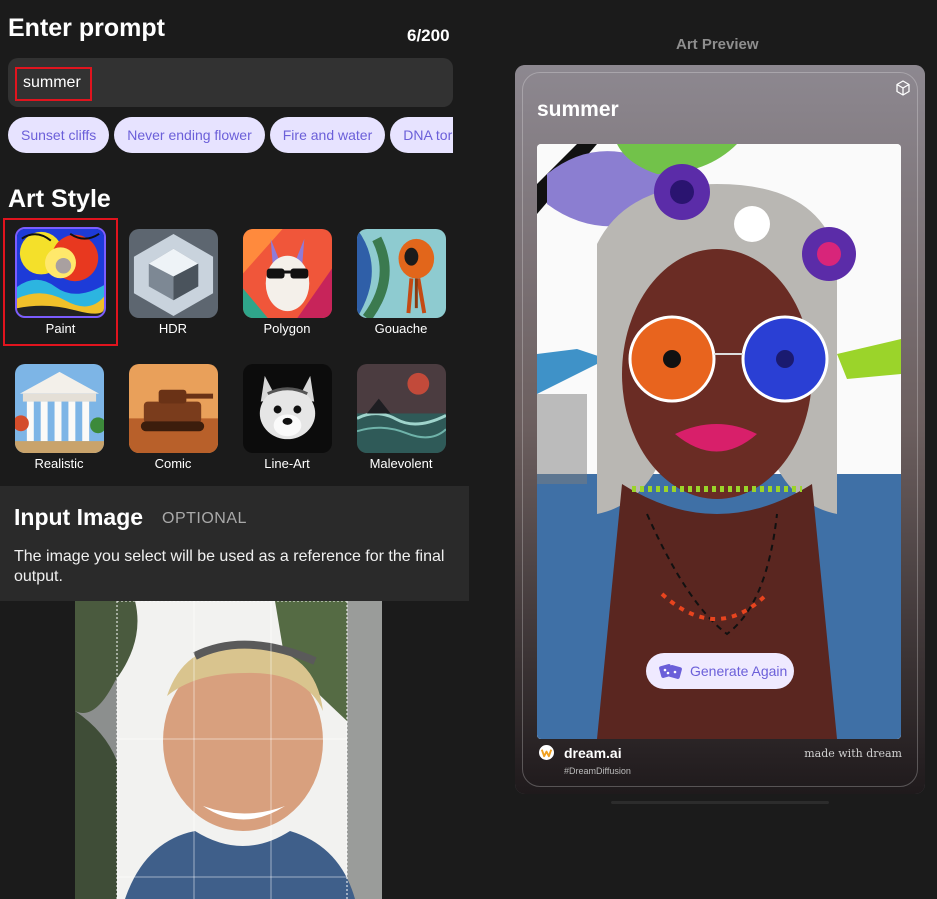  What do you see at coordinates (593, 753) in the screenshot?
I see `brand-name: dream.ai` at bounding box center [593, 753].